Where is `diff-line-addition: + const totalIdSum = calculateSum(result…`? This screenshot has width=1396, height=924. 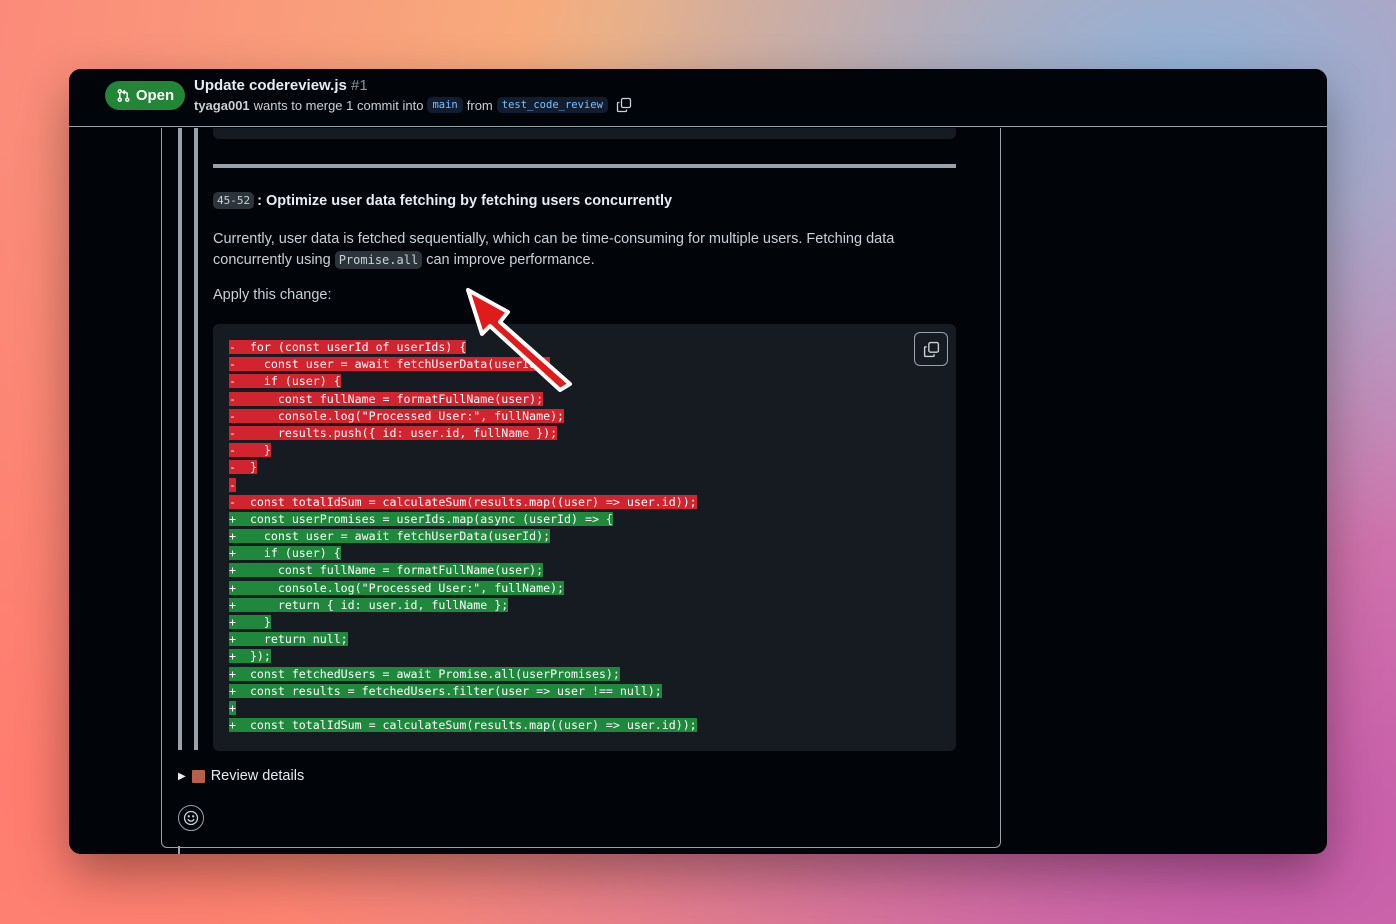 diff-line-addition: + const totalIdSum = calculateSum(result… is located at coordinates (463, 725).